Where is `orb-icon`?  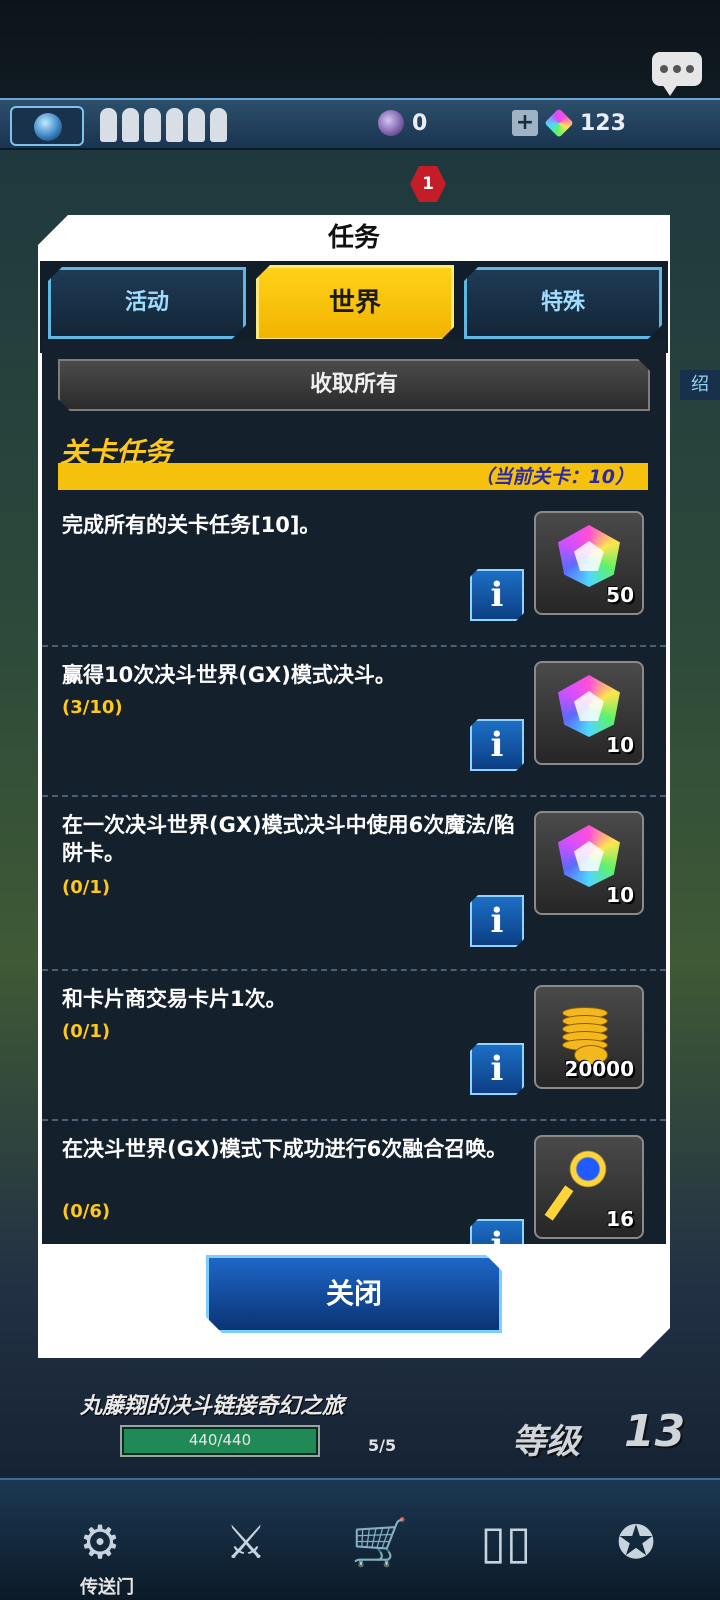
orb-icon is located at coordinates (48, 127).